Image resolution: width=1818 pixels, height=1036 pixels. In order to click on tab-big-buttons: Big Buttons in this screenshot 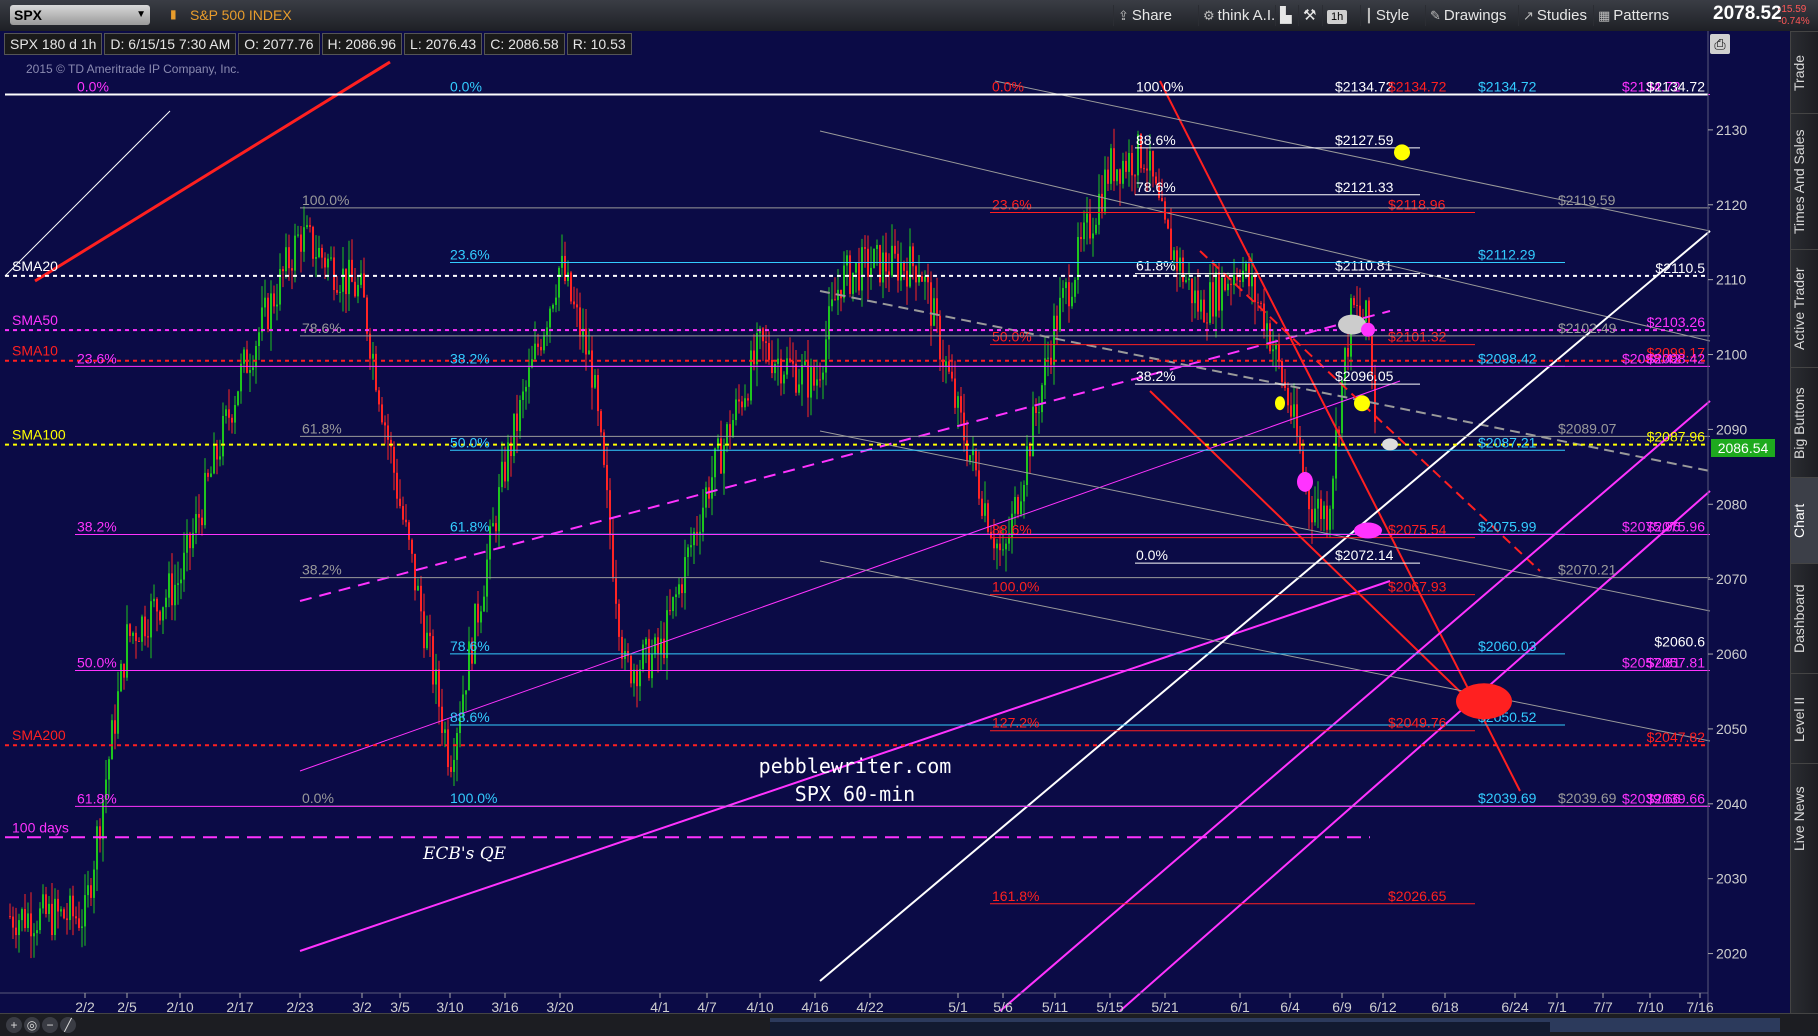, I will do `click(1804, 422)`.